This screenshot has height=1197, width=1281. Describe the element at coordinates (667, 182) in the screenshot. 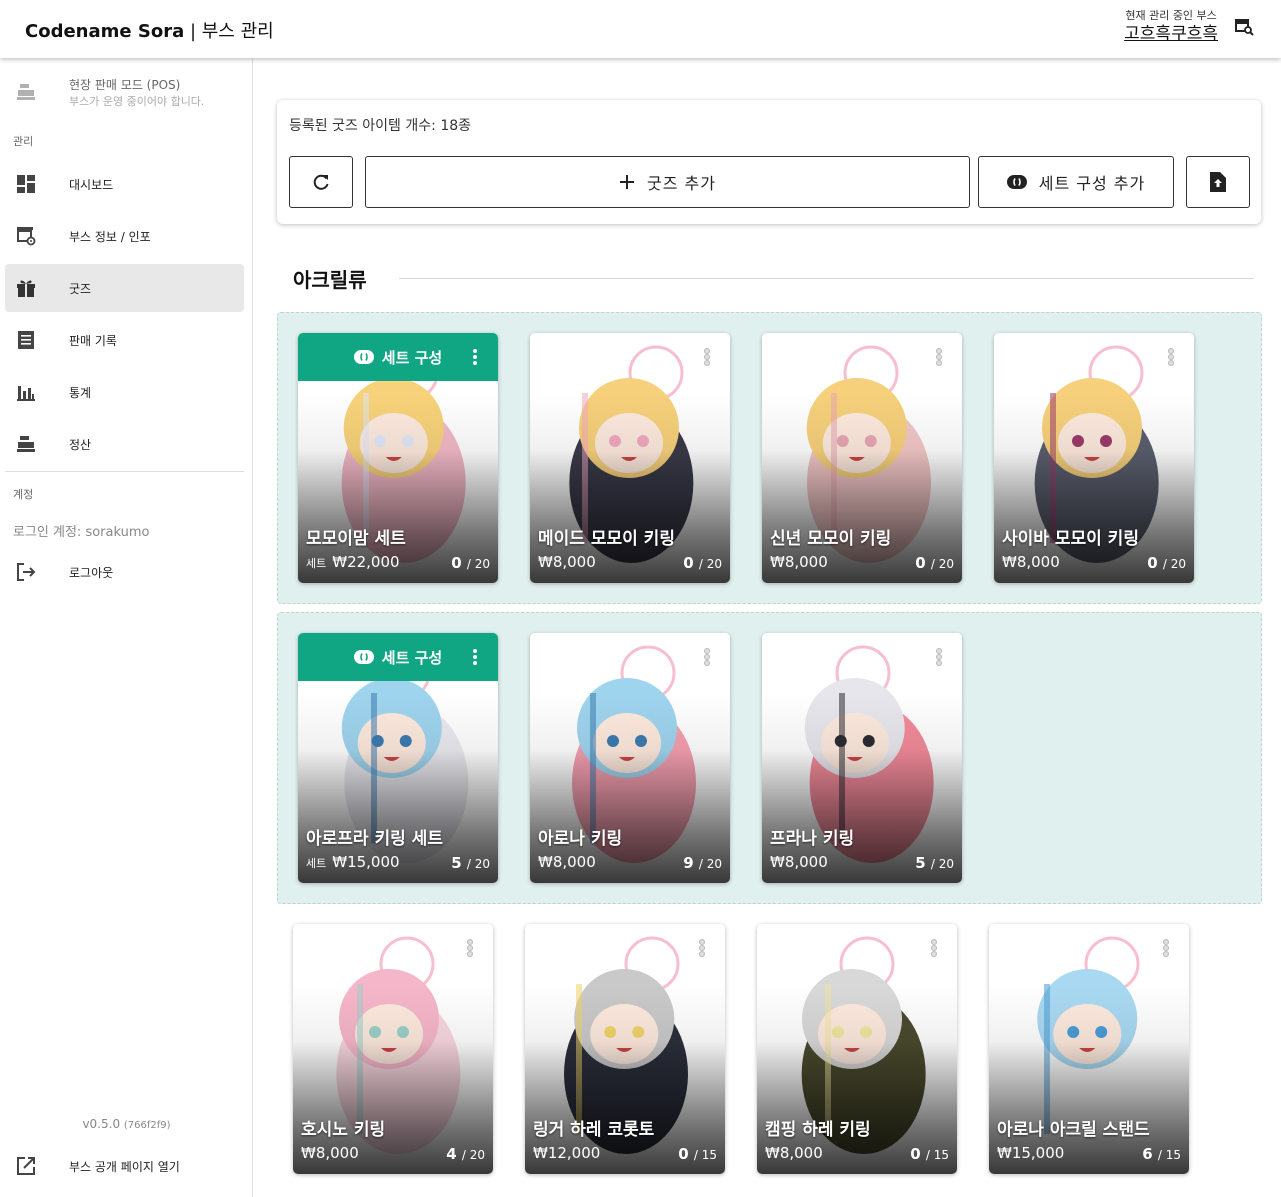

I see `add-goods-button: 굿즈 추가` at that location.